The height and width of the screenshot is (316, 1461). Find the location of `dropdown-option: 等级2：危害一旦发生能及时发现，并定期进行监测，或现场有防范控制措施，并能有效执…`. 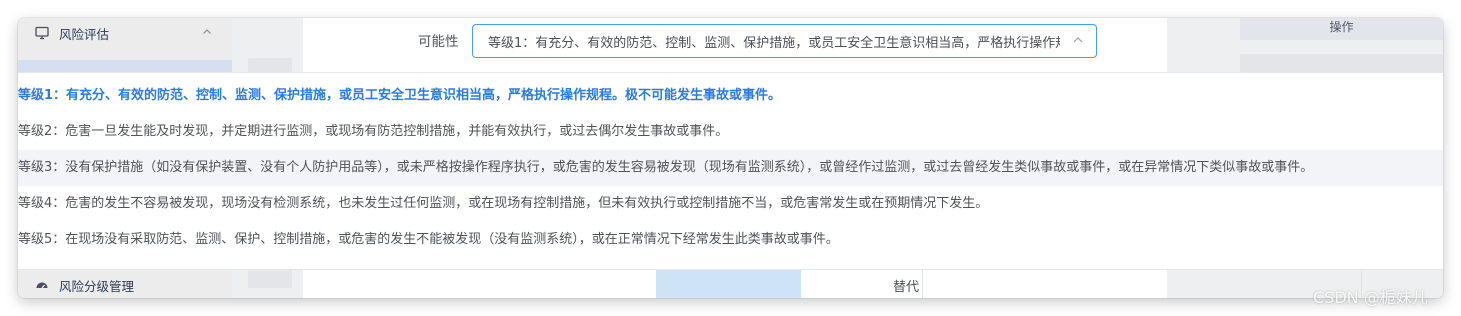

dropdown-option: 等级2：危害一旦发生能及时发现，并定期进行监测，或现场有防范控制措施，并能有效执… is located at coordinates (730, 132).